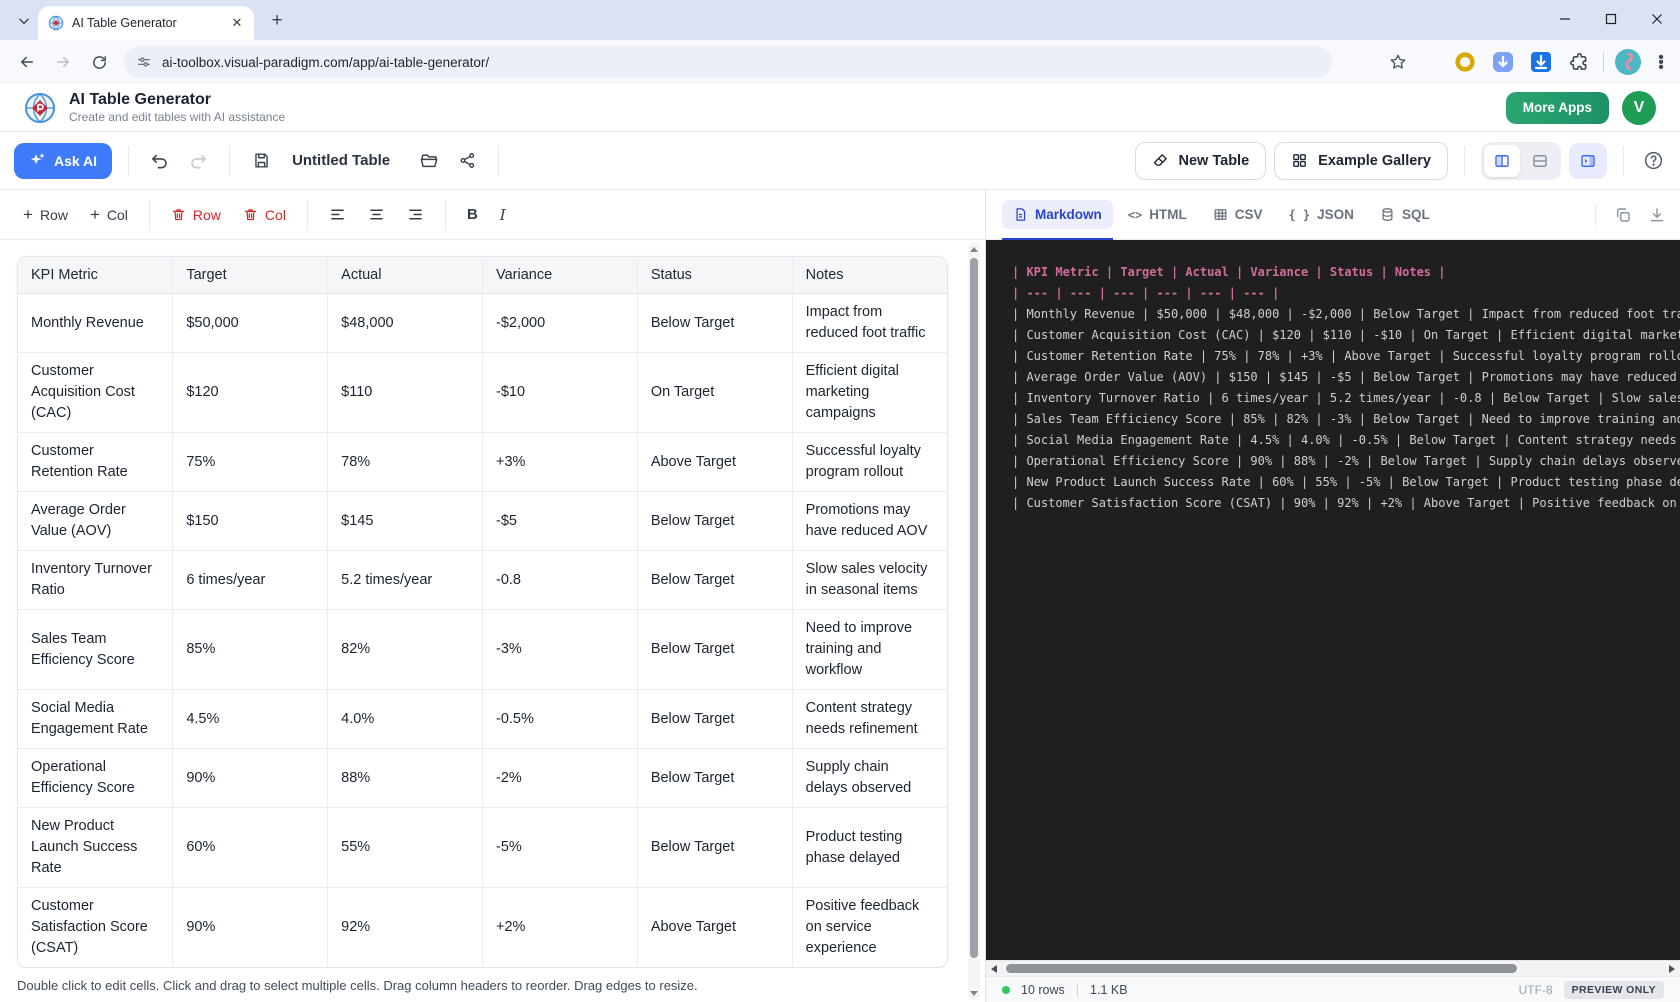  Describe the element at coordinates (45, 215) in the screenshot. I see `add-row-button: + Row` at that location.